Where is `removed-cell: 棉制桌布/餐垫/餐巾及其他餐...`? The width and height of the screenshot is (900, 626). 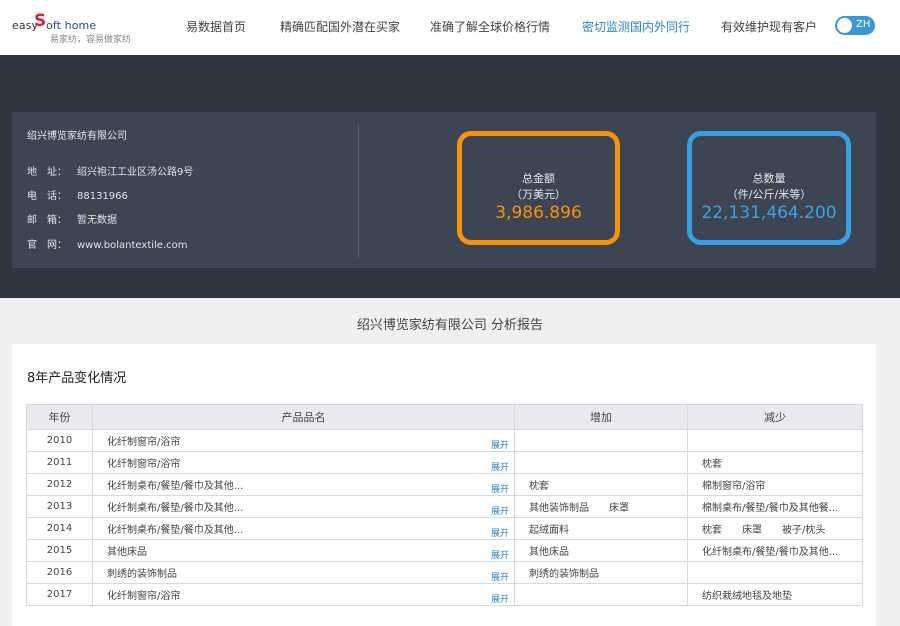 removed-cell: 棉制桌布/餐垫/餐巾及其他餐... is located at coordinates (775, 506).